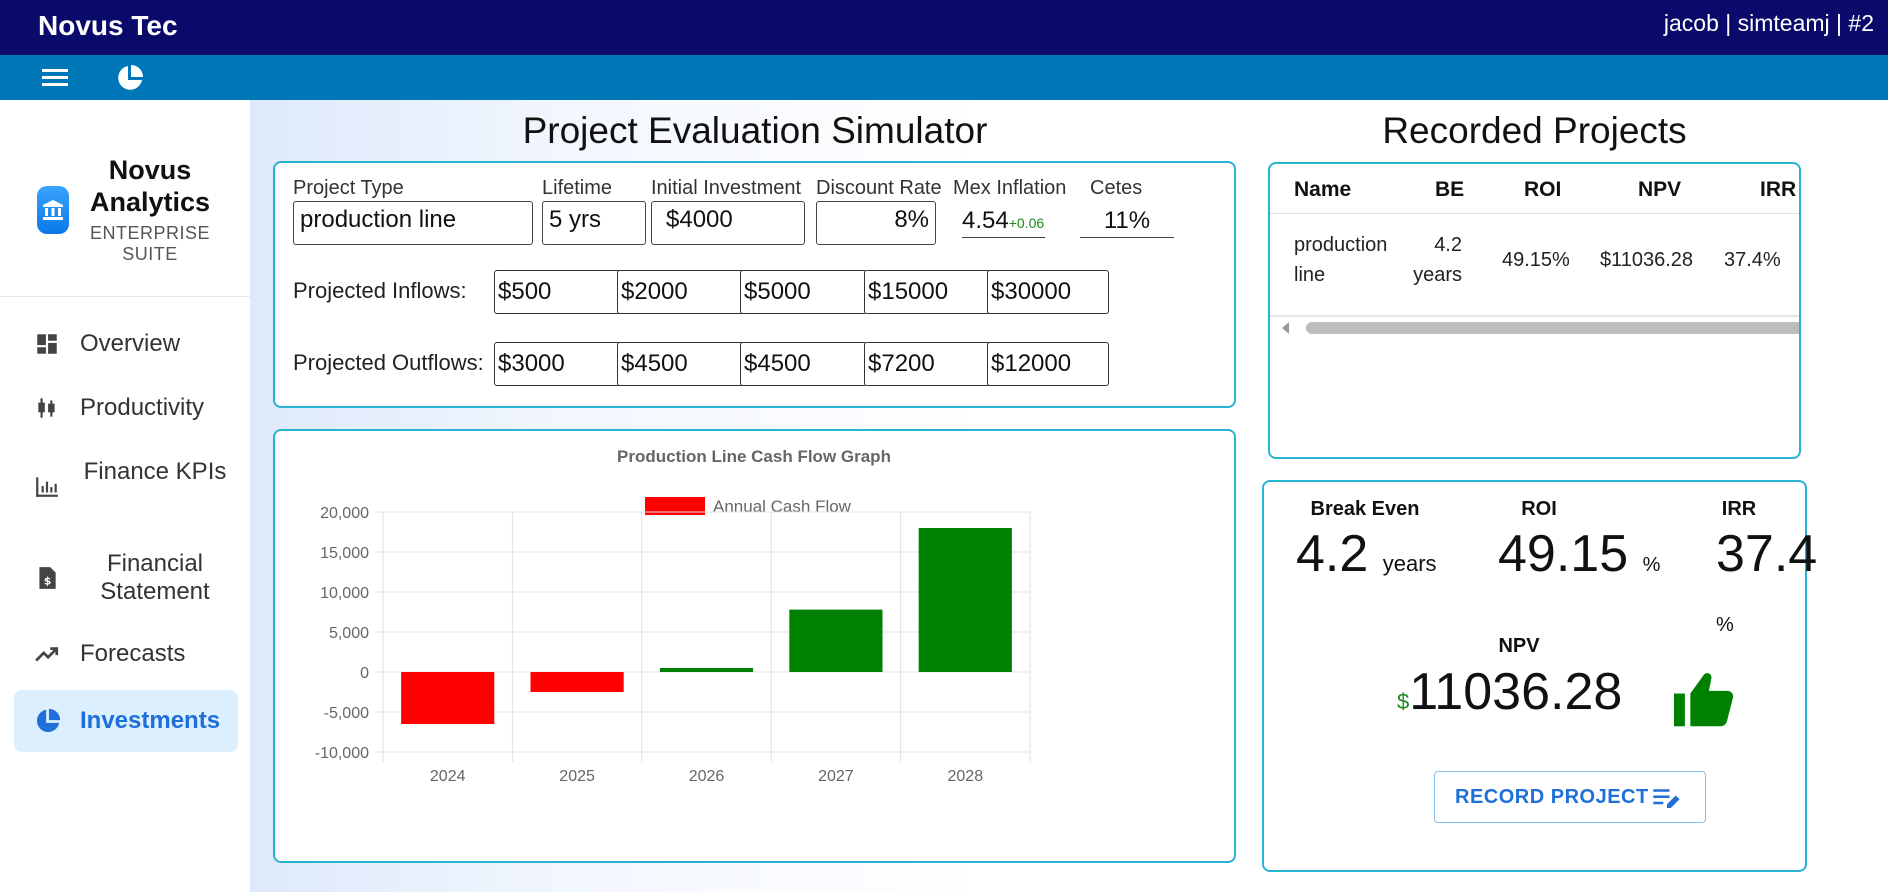  I want to click on x-tick-label: 2024, so click(448, 776).